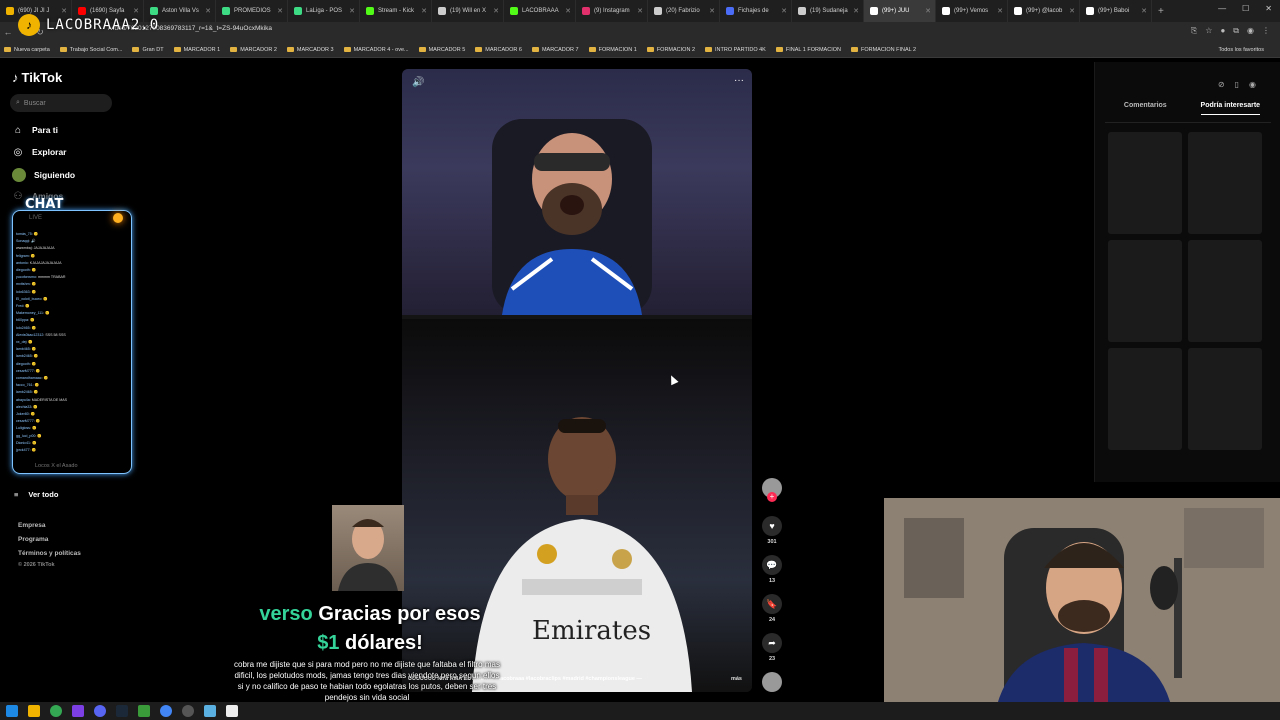 Image resolution: width=1280 pixels, height=720 pixels. Describe the element at coordinates (1245, 8) in the screenshot. I see `maximize-icon: ☐` at that location.